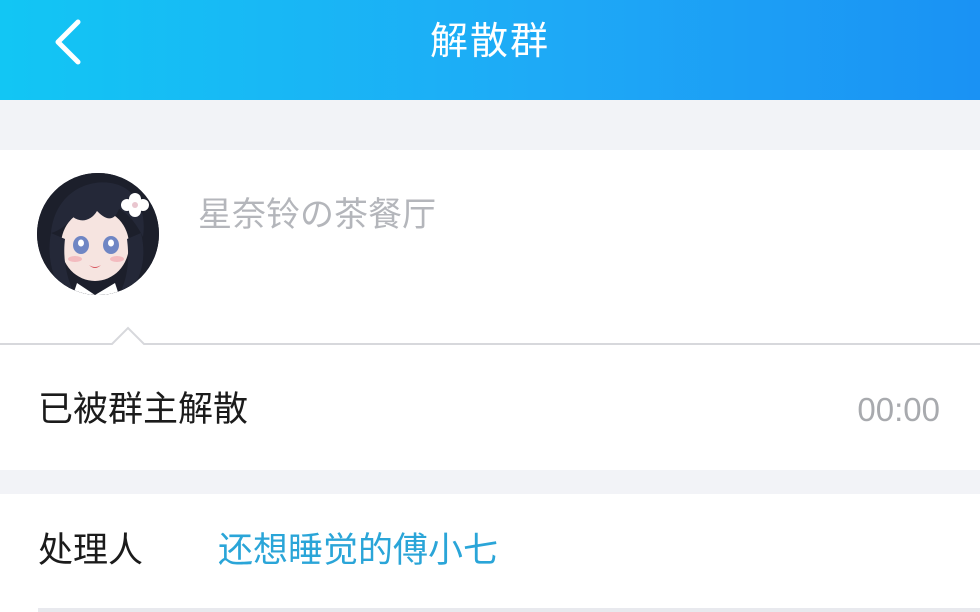 The image size is (980, 612). I want to click on handler-label: 处理人, so click(91, 551).